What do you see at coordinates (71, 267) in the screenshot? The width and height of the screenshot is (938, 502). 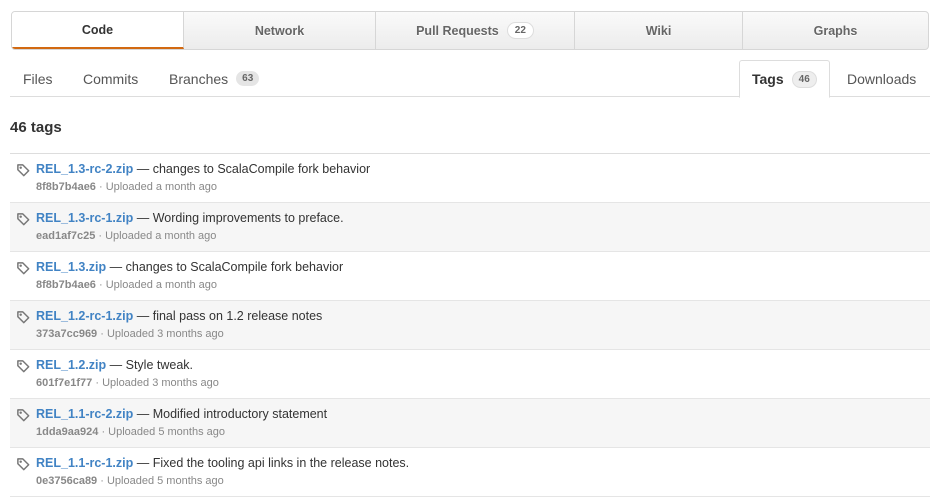 I see `tag-download-link: REL_1.3.zip` at bounding box center [71, 267].